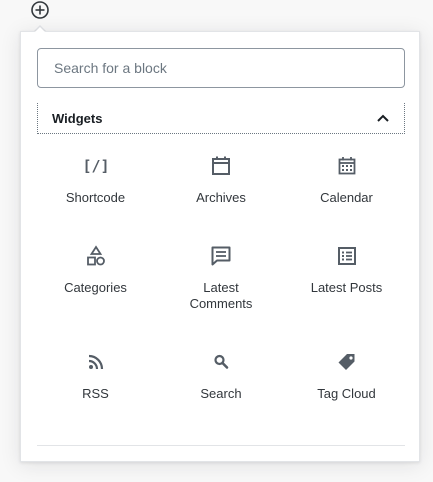  Describe the element at coordinates (221, 385) in the screenshot. I see `block-search: Search` at that location.